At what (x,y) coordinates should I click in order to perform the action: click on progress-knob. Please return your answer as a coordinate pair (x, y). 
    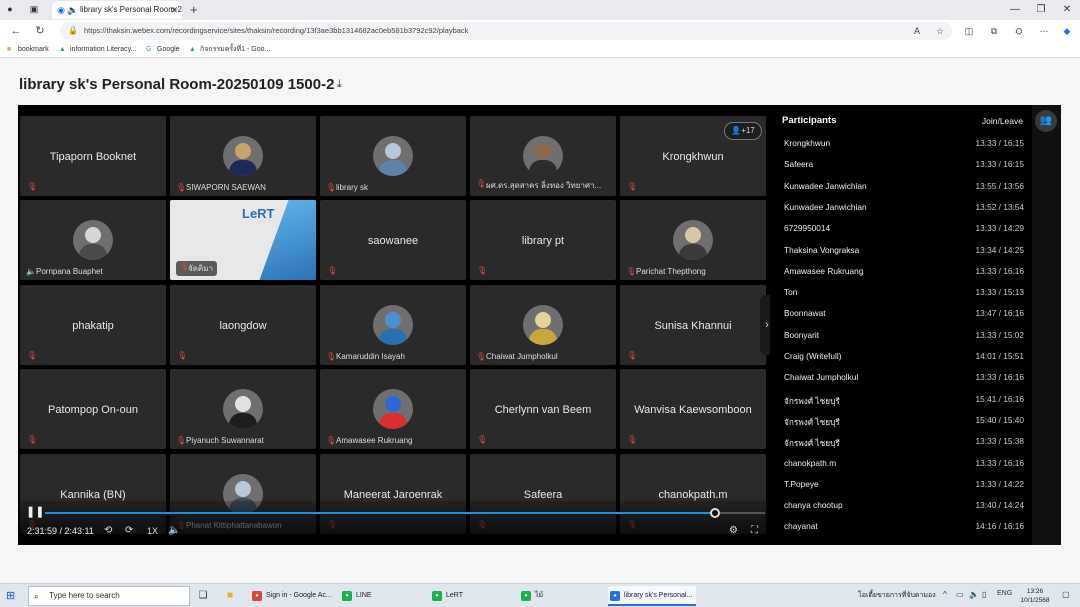
    Looking at the image, I should click on (714, 513).